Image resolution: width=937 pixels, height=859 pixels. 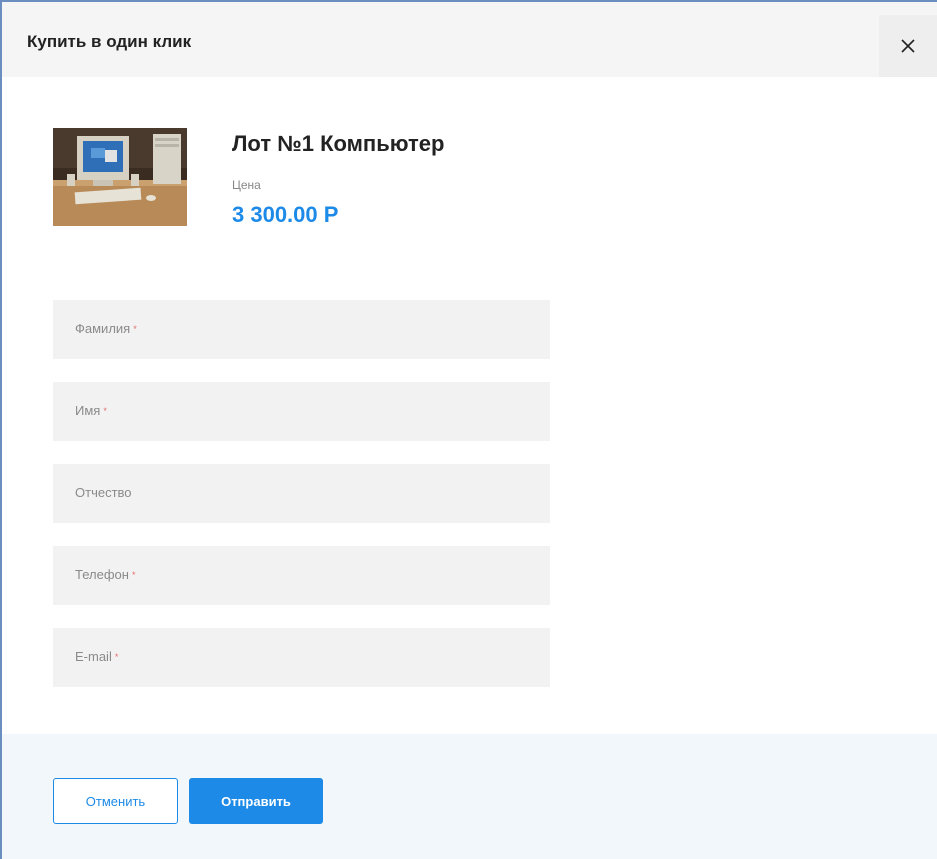 I want to click on product-name: Лот №1 Компьютер, so click(x=338, y=143).